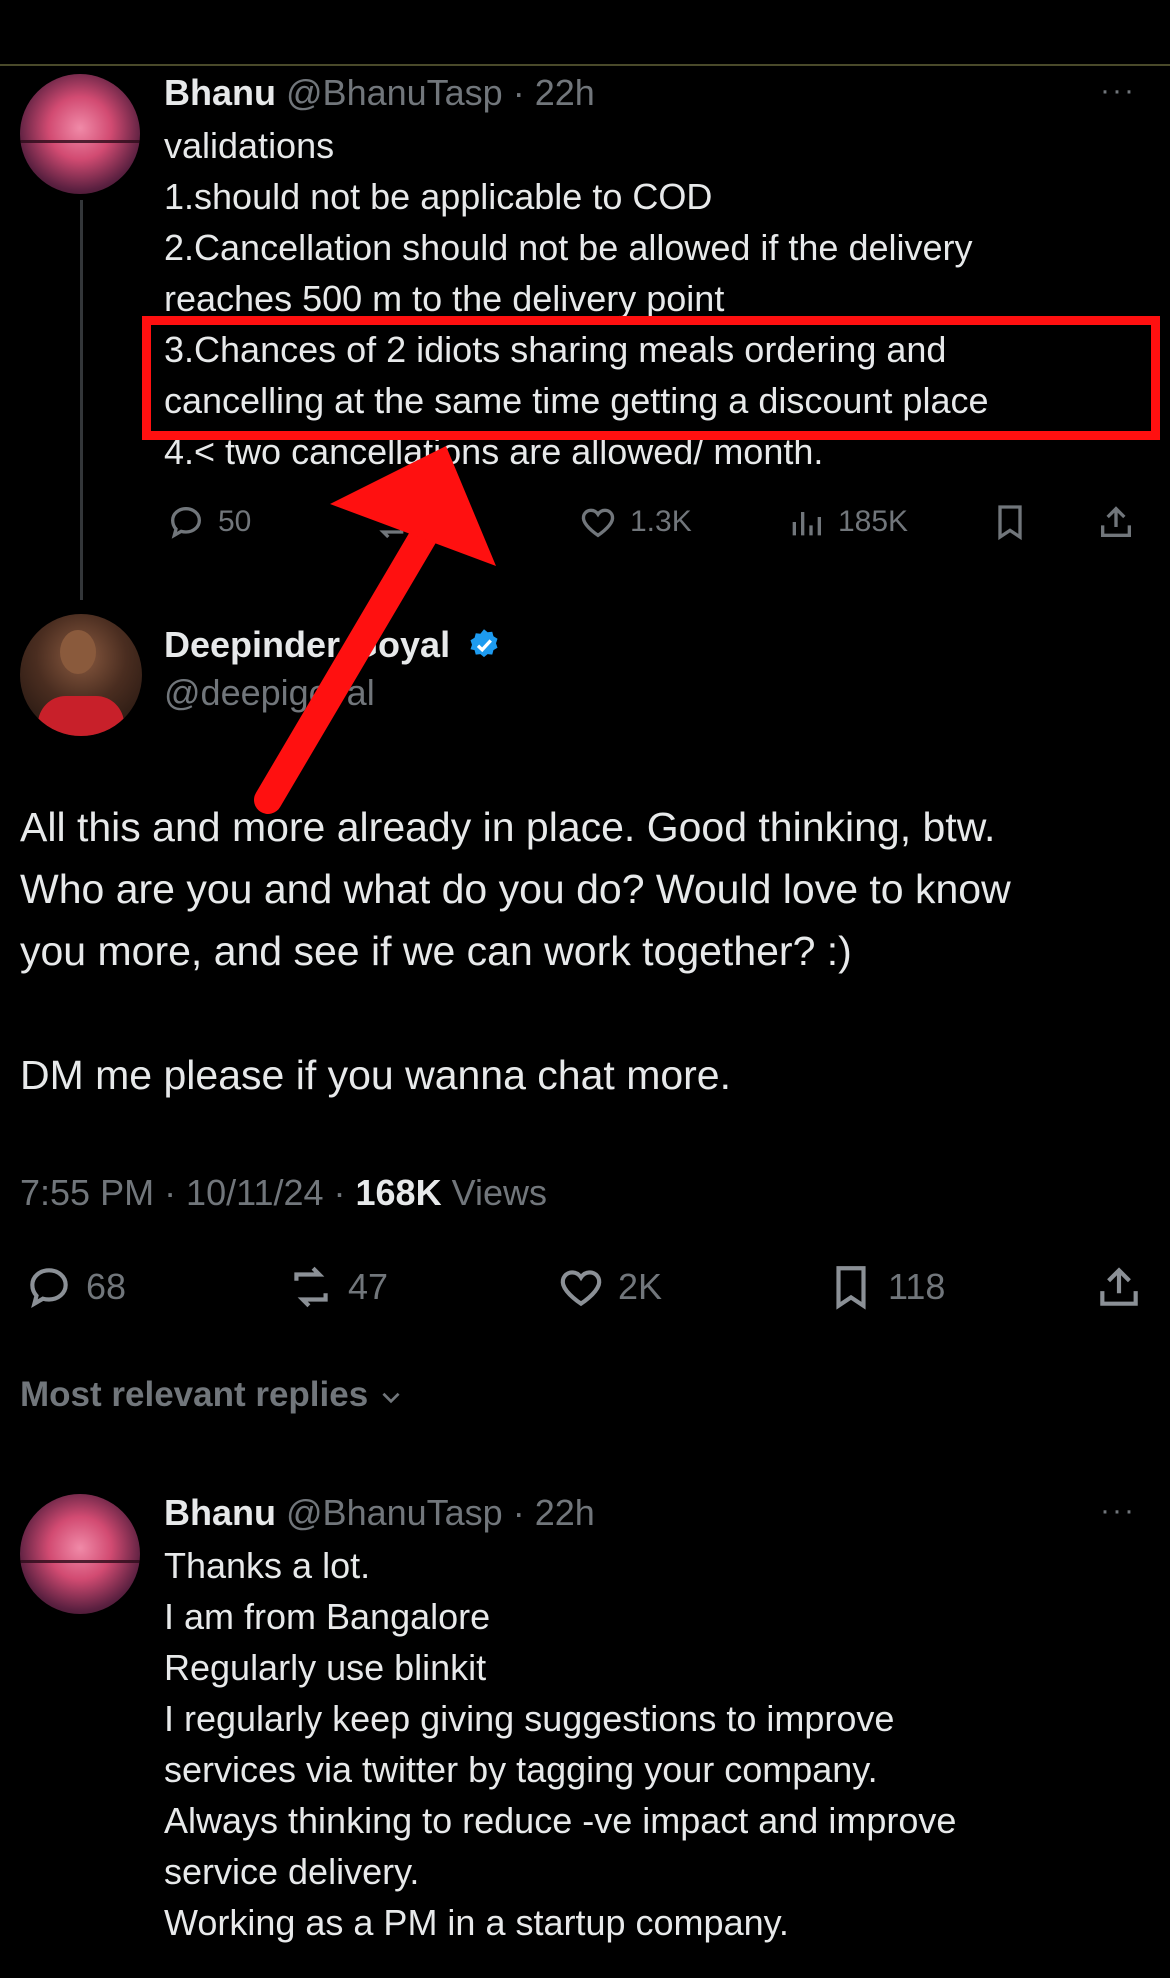 The width and height of the screenshot is (1170, 1978). I want to click on tweet-actions: 68 47 2K 118, so click(585, 1288).